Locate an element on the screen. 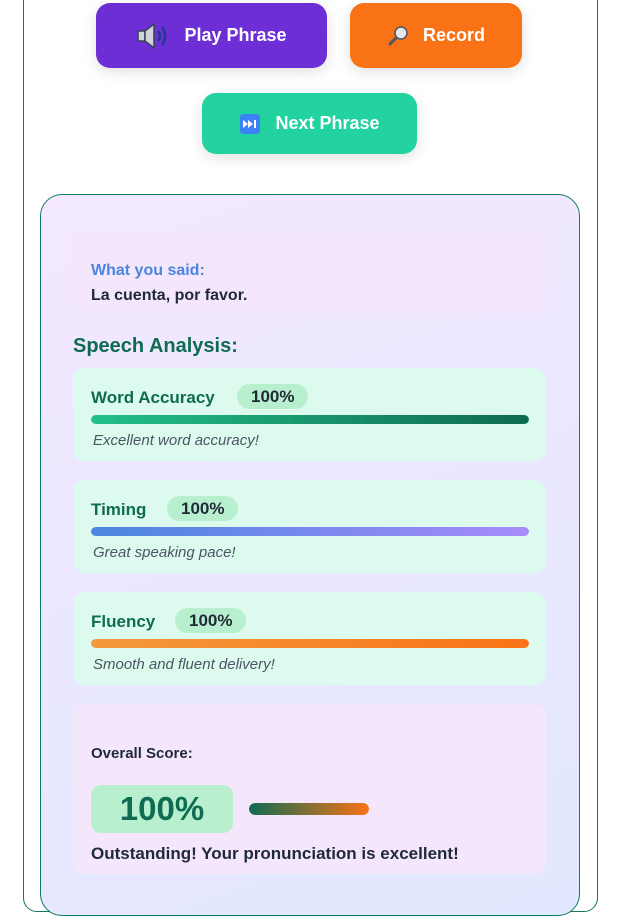 The height and width of the screenshot is (916, 618). overall-progress-fill is located at coordinates (309, 809).